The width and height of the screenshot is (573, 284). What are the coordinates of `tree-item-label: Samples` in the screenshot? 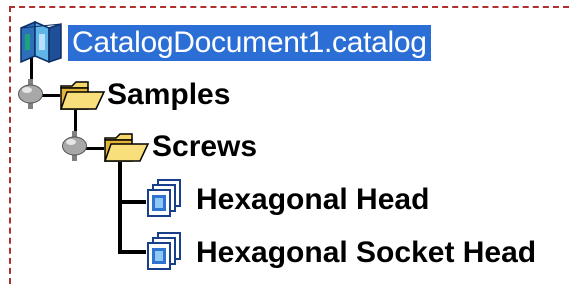 It's located at (169, 94).